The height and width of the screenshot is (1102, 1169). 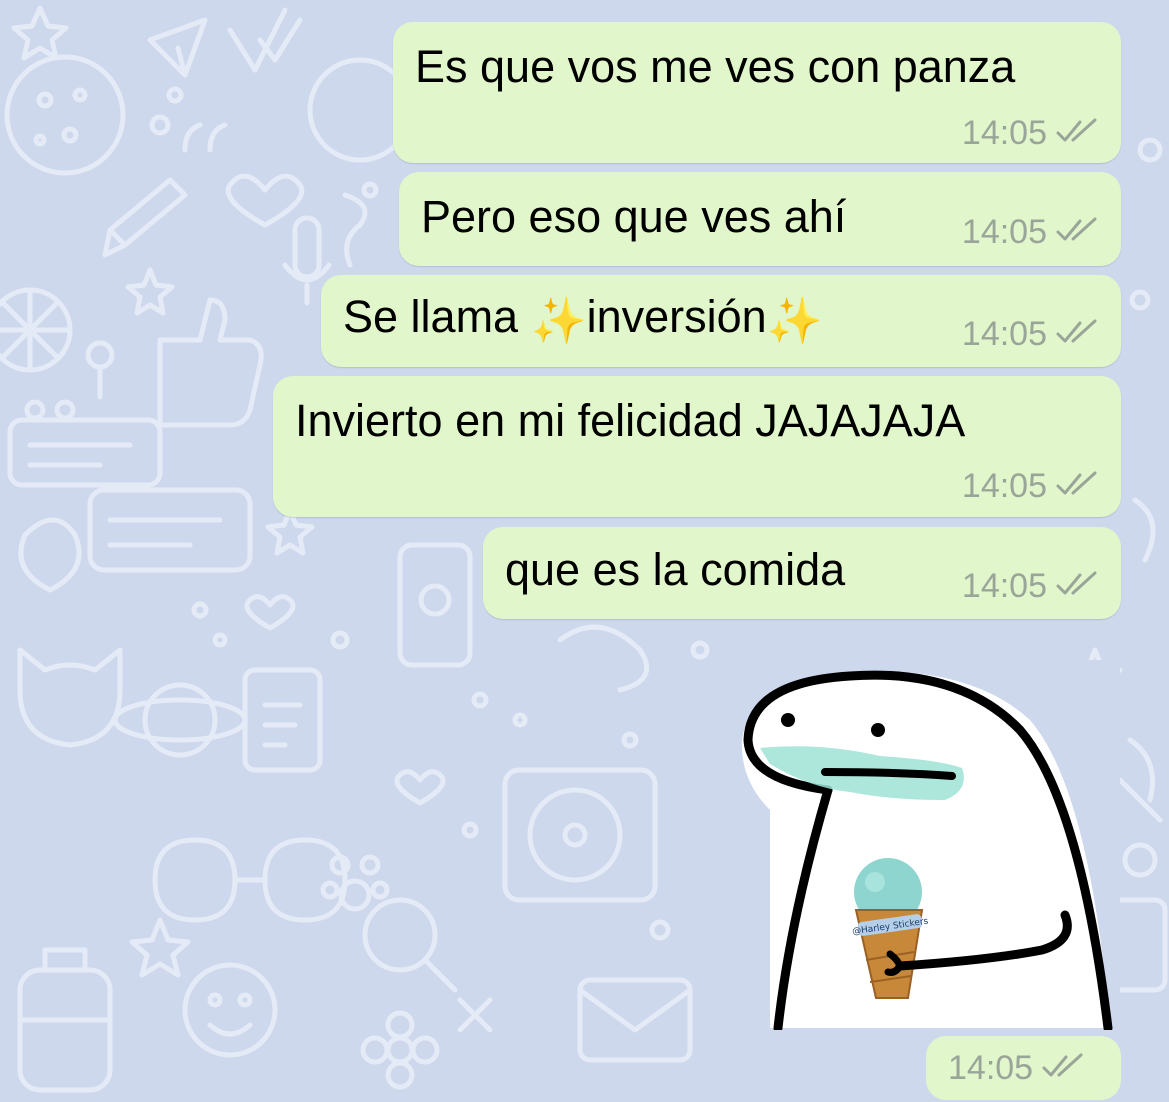 I want to click on message-text-4: Invierto en mi felicidad JAJAJAJA, so click(x=630, y=420).